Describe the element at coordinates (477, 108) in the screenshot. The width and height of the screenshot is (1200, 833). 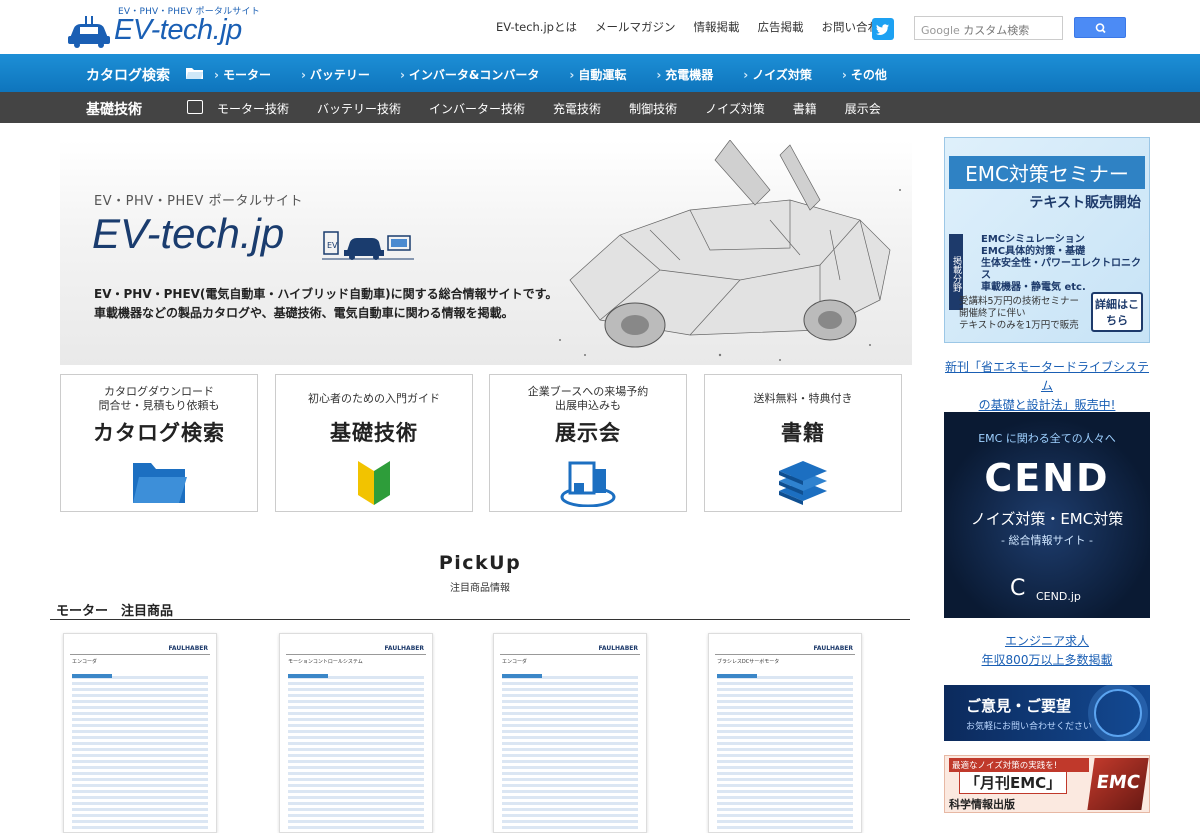
I see `basics-nav-inverter: インバーター技術` at that location.